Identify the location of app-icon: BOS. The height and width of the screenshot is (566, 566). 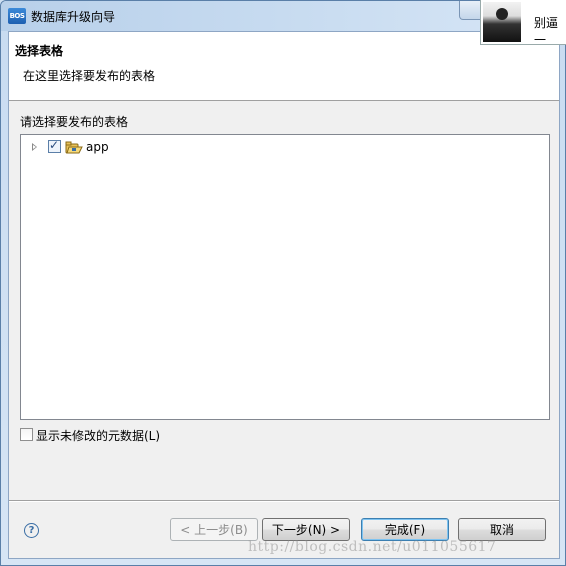
(17, 16).